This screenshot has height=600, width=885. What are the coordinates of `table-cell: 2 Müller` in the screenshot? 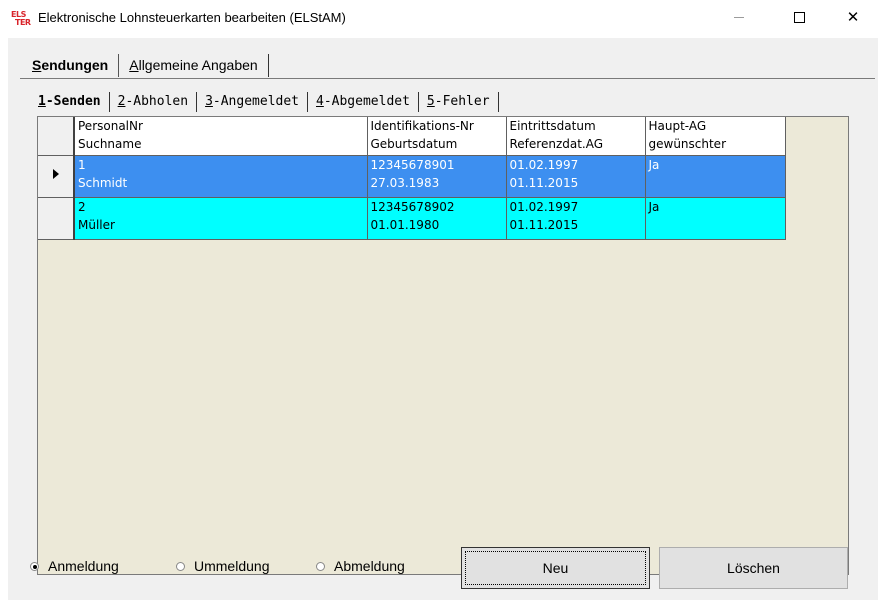 It's located at (221, 218).